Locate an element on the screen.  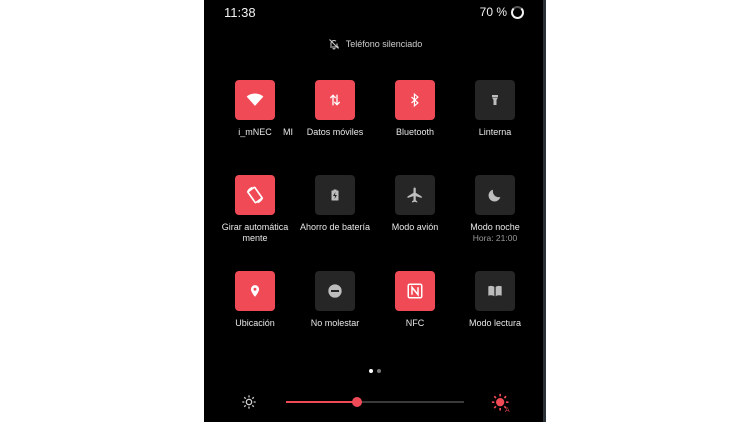
tile-wifi: i_mNEC MI is located at coordinates (255, 109).